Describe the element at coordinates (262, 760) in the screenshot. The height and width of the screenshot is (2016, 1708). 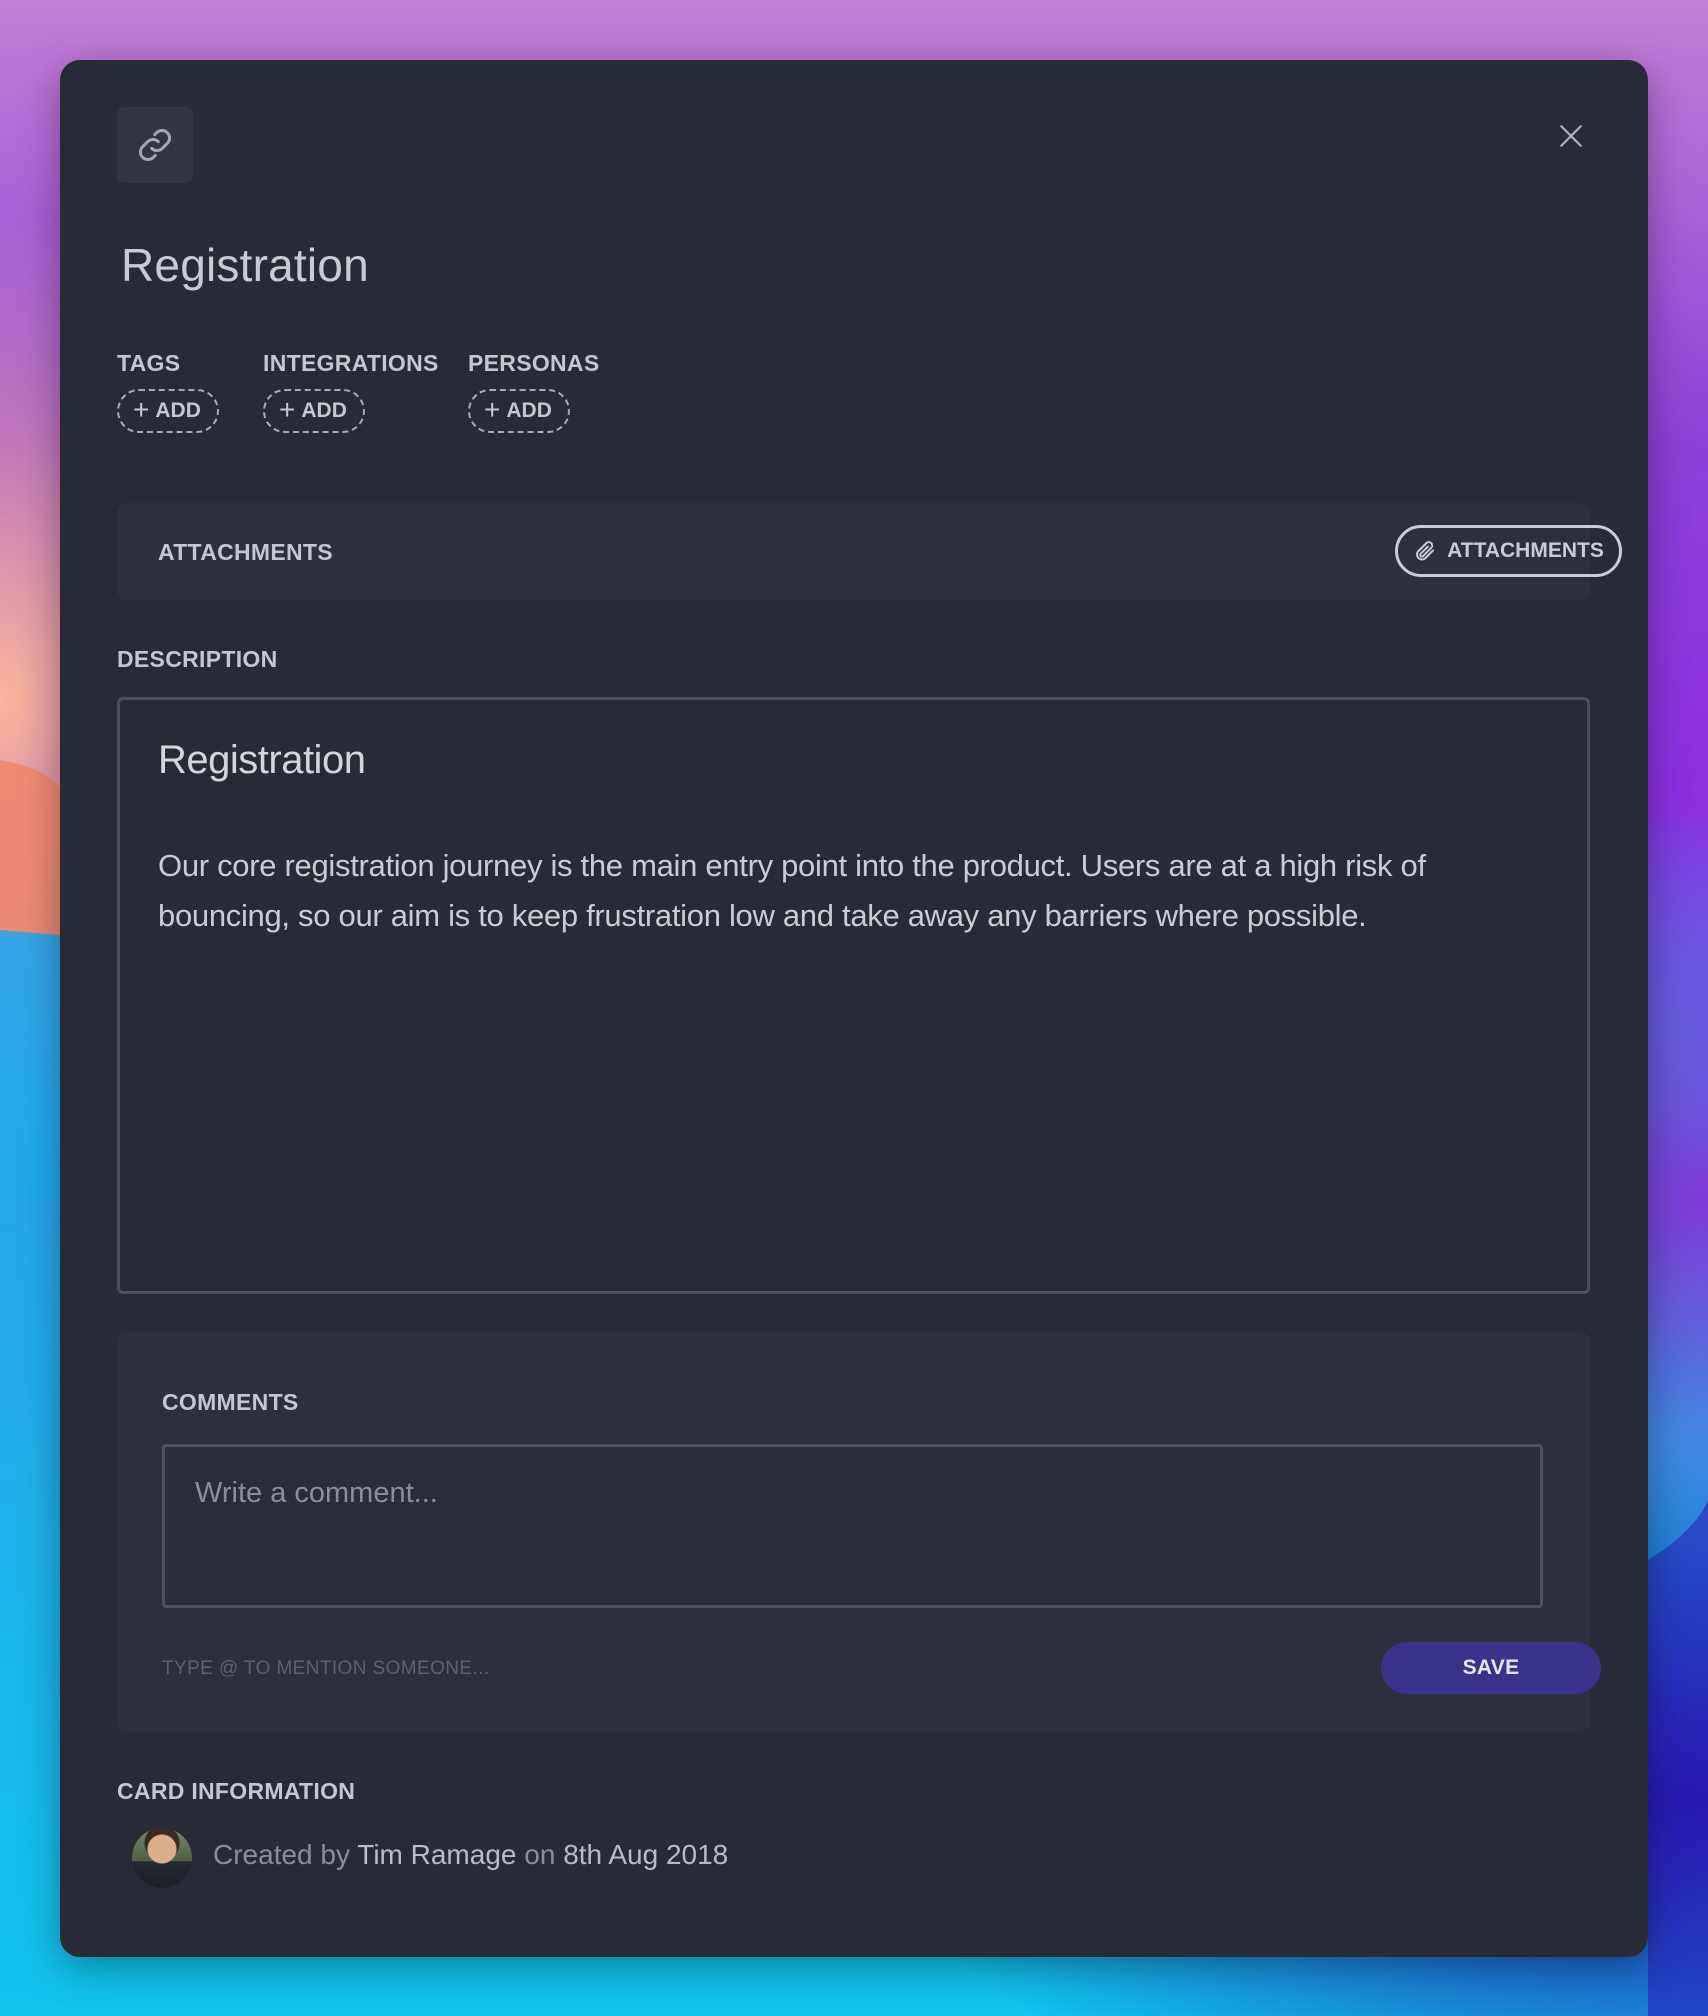
I see `description-heading: Registration` at that location.